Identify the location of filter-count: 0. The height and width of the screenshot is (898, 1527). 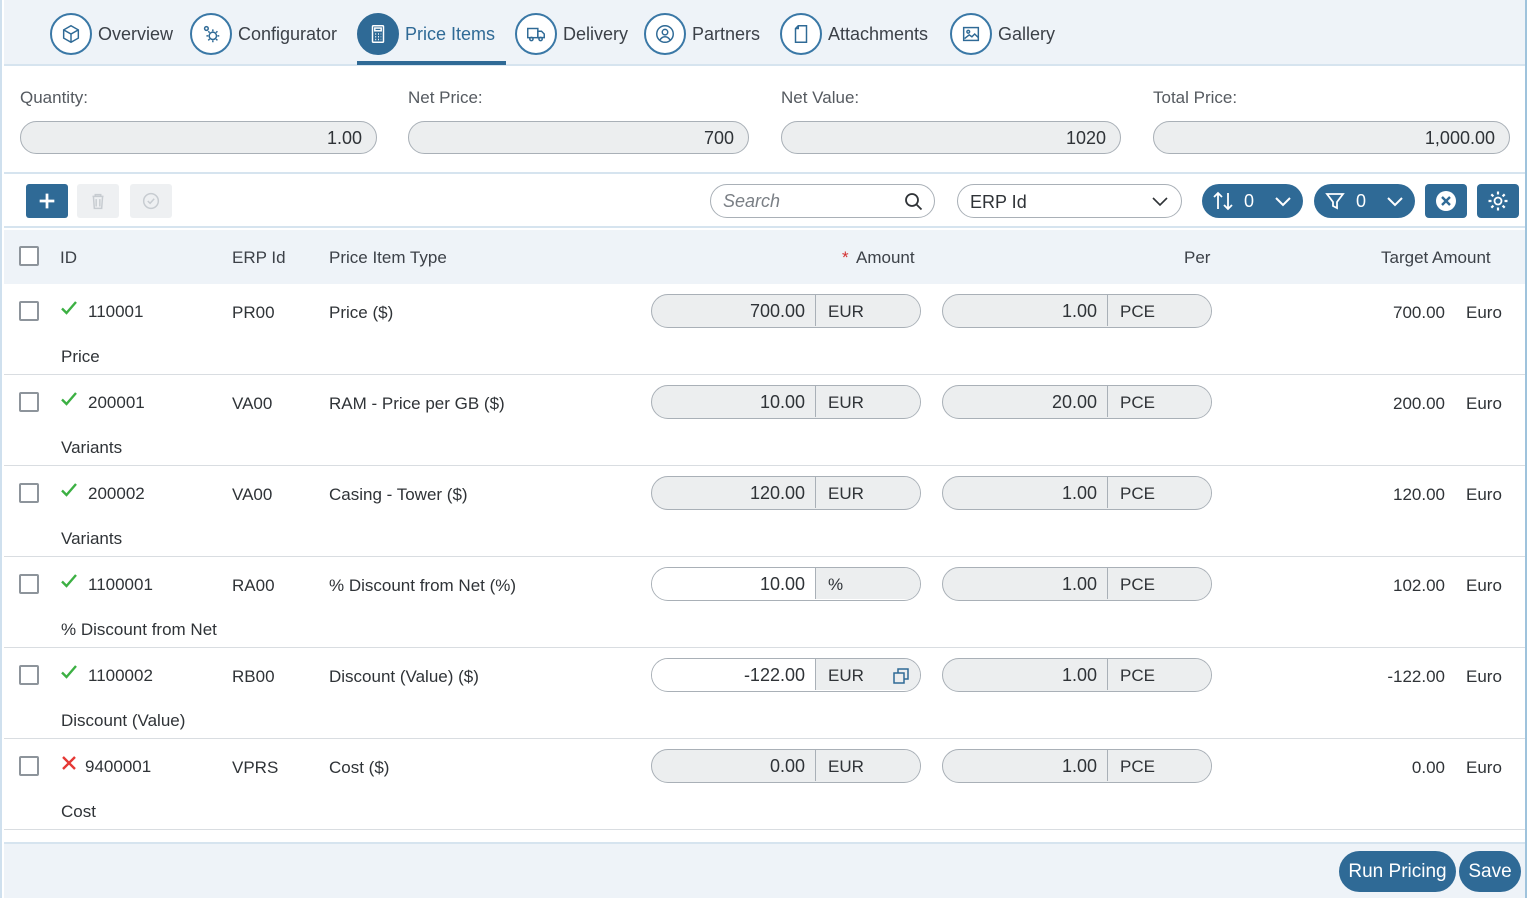
(1361, 200).